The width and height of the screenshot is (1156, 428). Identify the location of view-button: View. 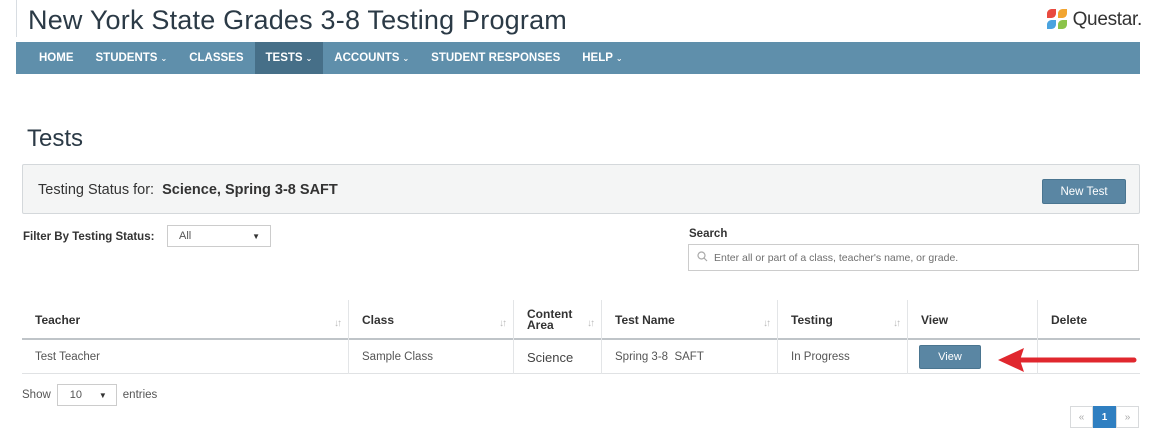
(950, 357).